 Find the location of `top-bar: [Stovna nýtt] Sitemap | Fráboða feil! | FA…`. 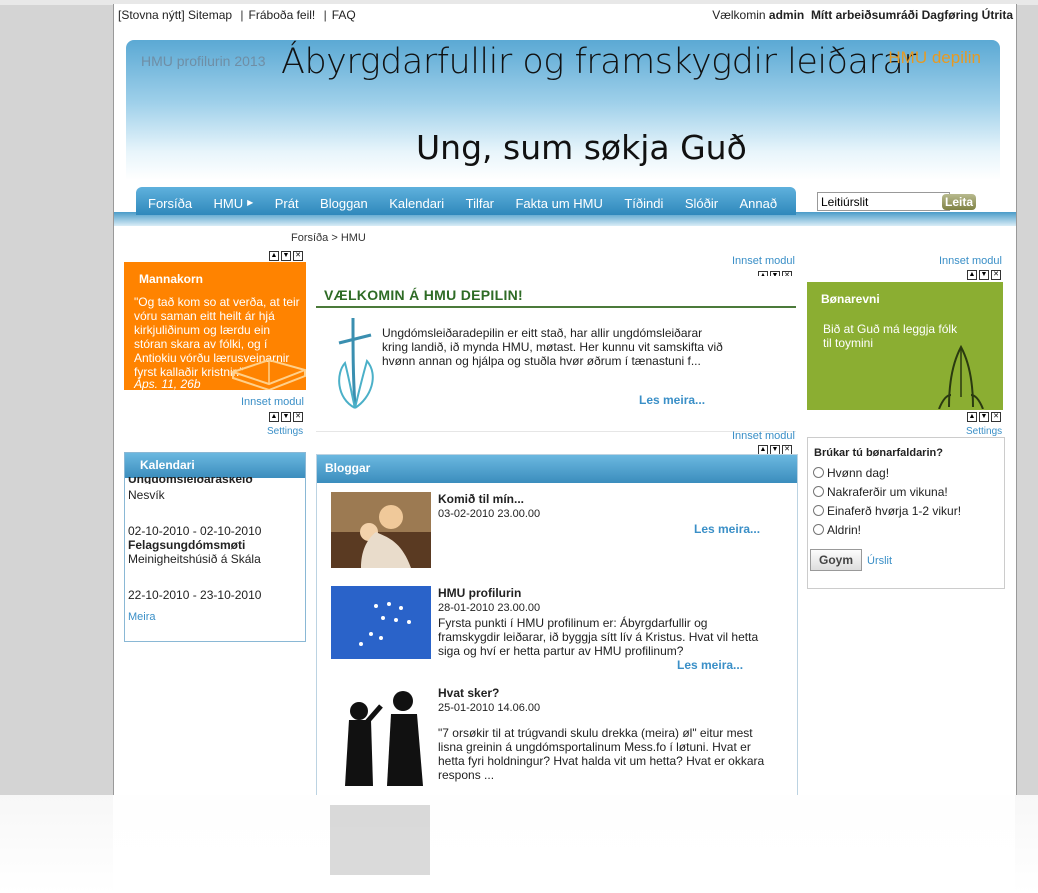

top-bar: [Stovna nýtt] Sitemap | Fráboða feil! | FA… is located at coordinates (565, 15).